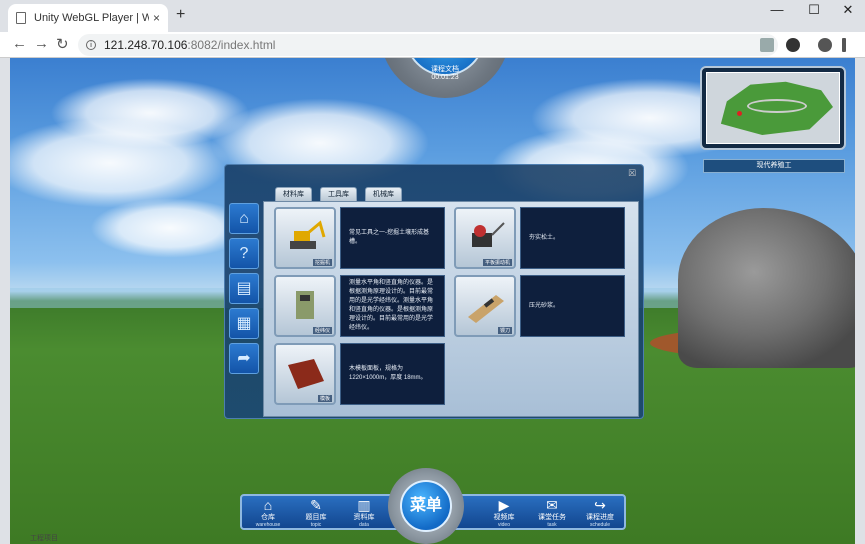 The width and height of the screenshot is (865, 544). I want to click on menu-warehouse: ⌂ 仓库 warehouse, so click(268, 513).